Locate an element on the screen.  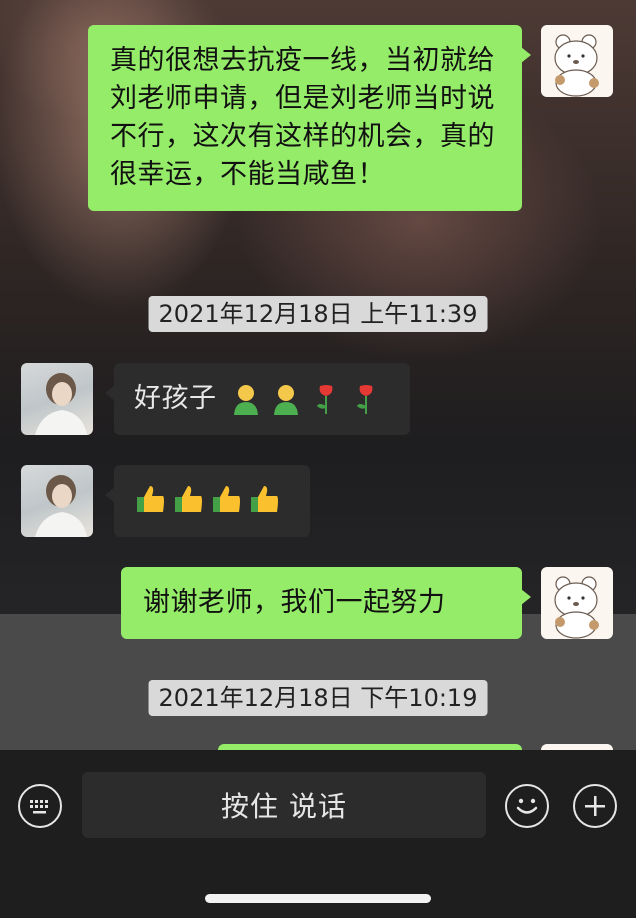
message-bubble-incoming is located at coordinates (207, 501).